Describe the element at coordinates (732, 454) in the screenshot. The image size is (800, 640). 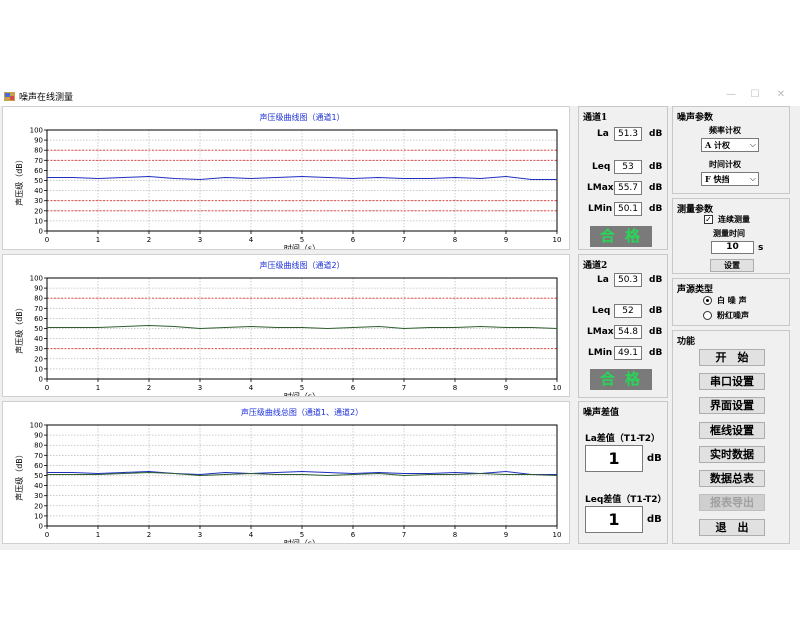
I see `realtime-data-button: 实时数据` at that location.